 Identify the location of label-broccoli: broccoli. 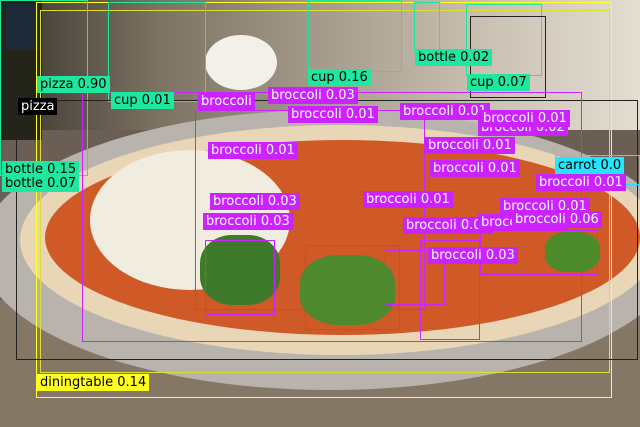
(226, 101).